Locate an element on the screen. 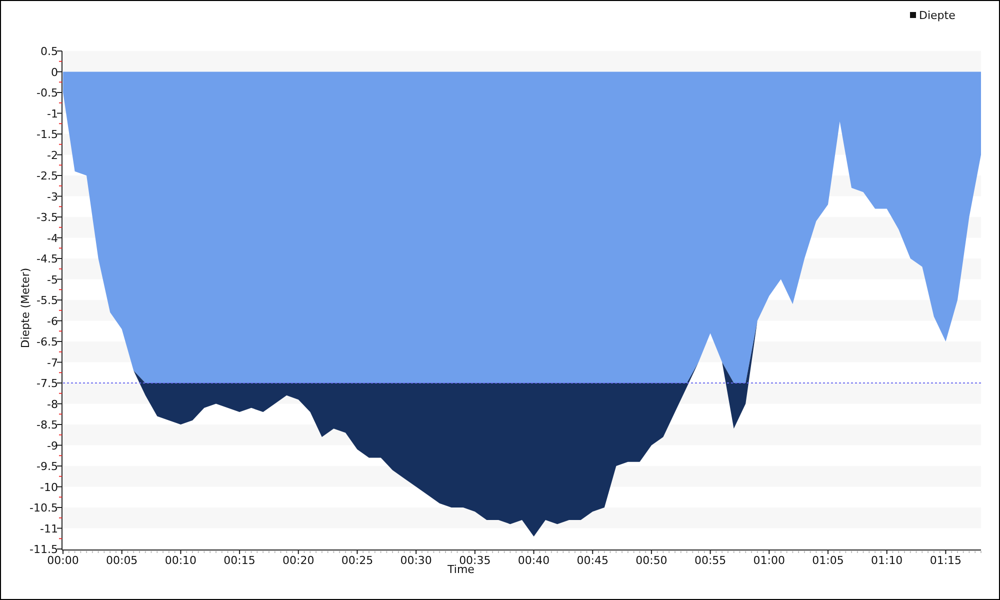 The width and height of the screenshot is (1000, 600). axis-tick-label: 00:50 is located at coordinates (652, 560).